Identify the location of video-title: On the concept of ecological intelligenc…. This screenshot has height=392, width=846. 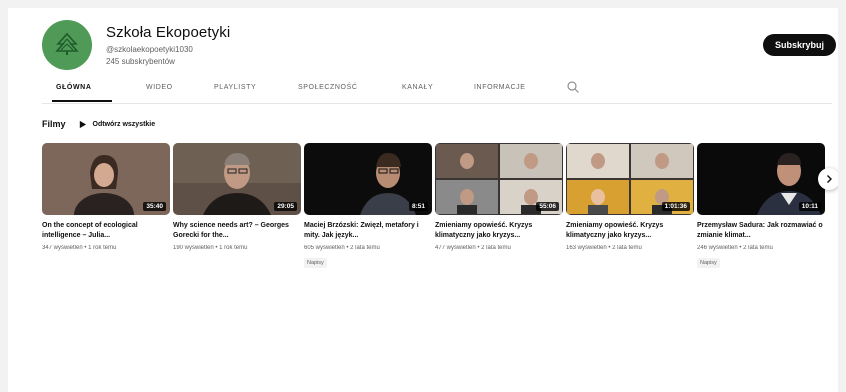
(106, 231).